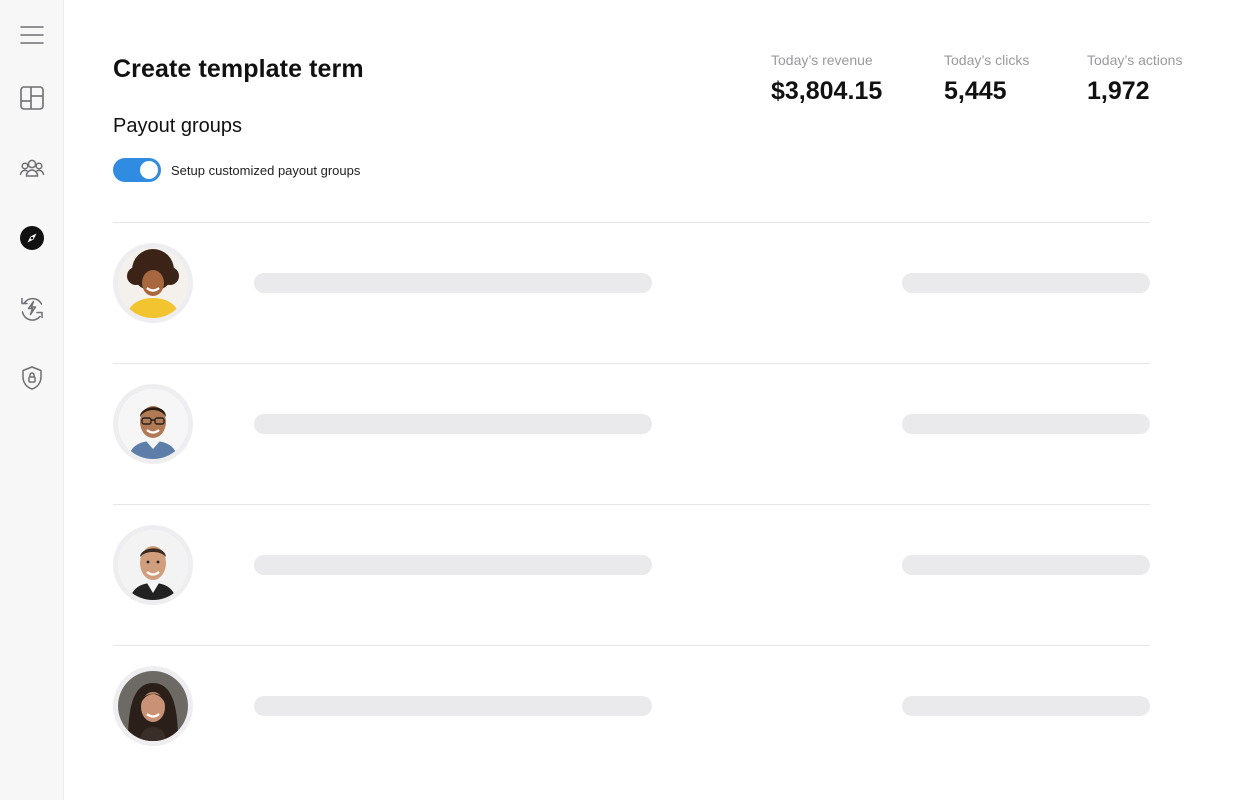 The width and height of the screenshot is (1250, 800). What do you see at coordinates (1118, 91) in the screenshot?
I see `stat-actions-value: 1,972` at bounding box center [1118, 91].